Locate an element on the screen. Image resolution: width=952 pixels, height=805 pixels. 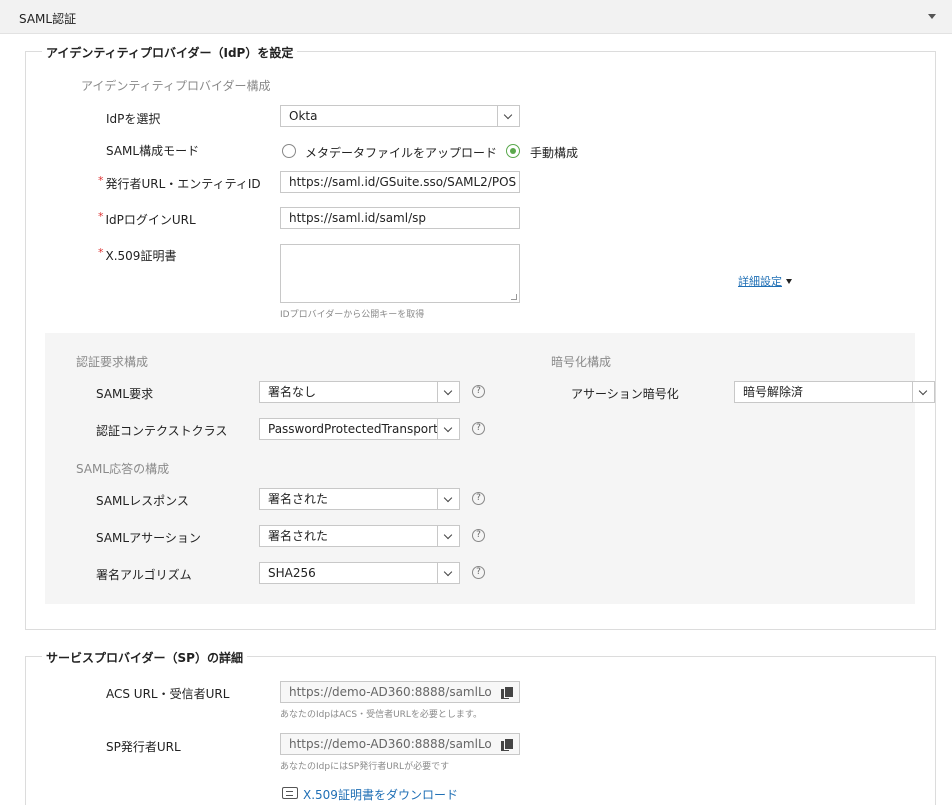
encryption-heading: 暗号化構成 is located at coordinates (581, 362).